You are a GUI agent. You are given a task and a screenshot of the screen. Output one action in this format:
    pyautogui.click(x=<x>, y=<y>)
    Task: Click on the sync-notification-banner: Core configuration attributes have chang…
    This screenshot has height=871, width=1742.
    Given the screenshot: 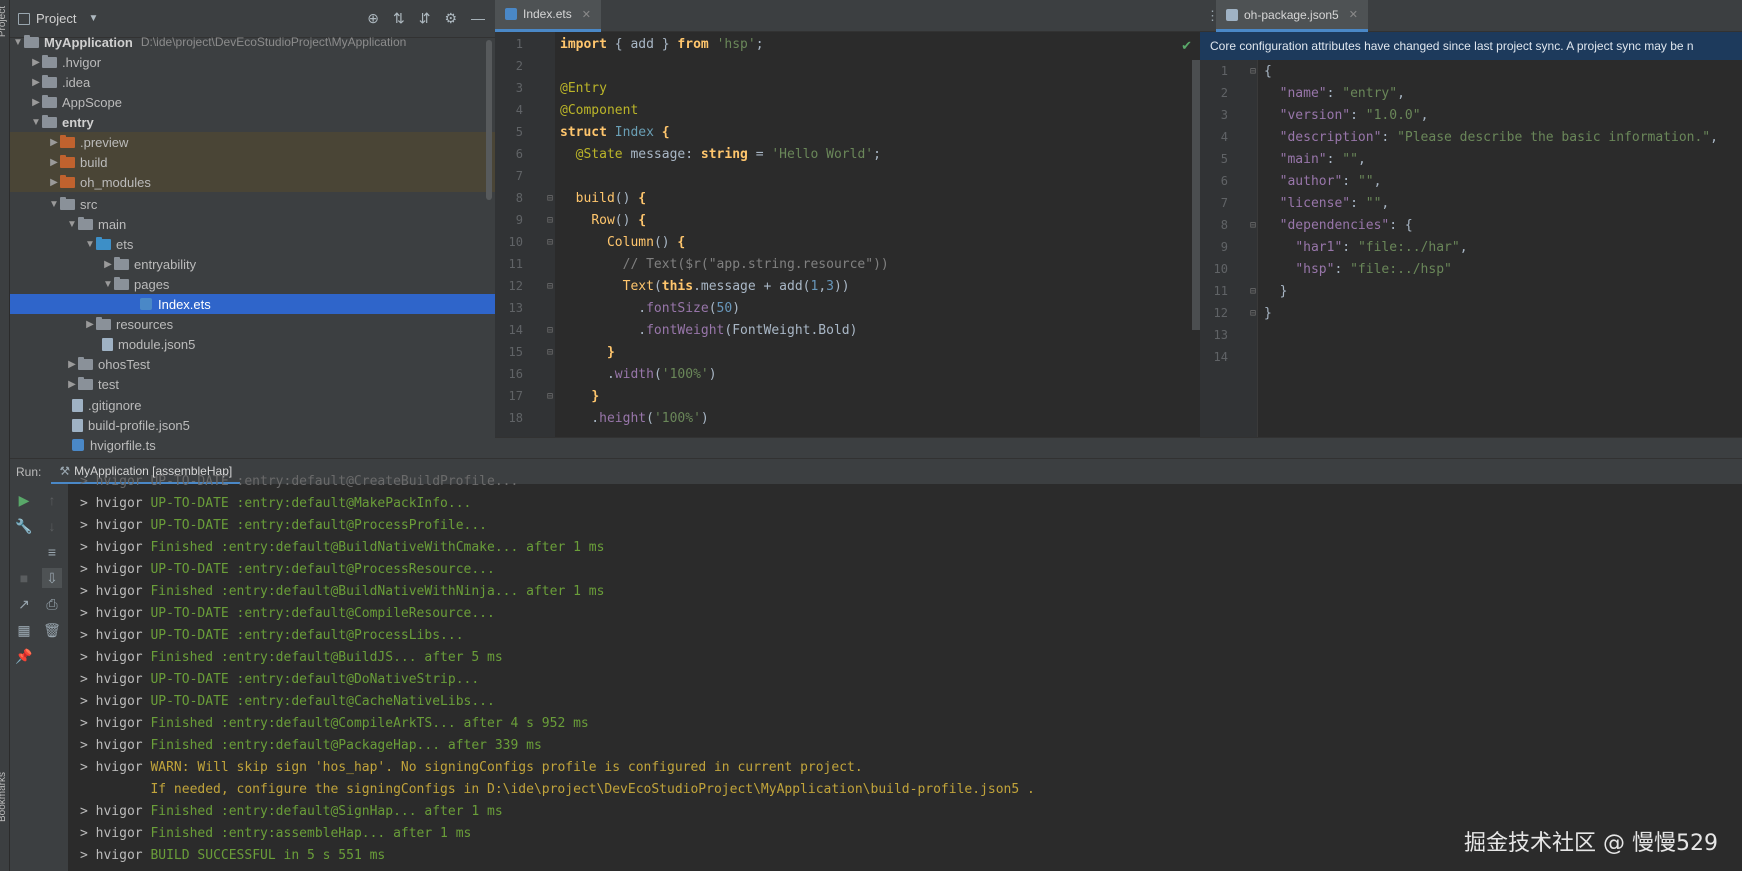 What is the action you would take?
    pyautogui.click(x=1471, y=46)
    